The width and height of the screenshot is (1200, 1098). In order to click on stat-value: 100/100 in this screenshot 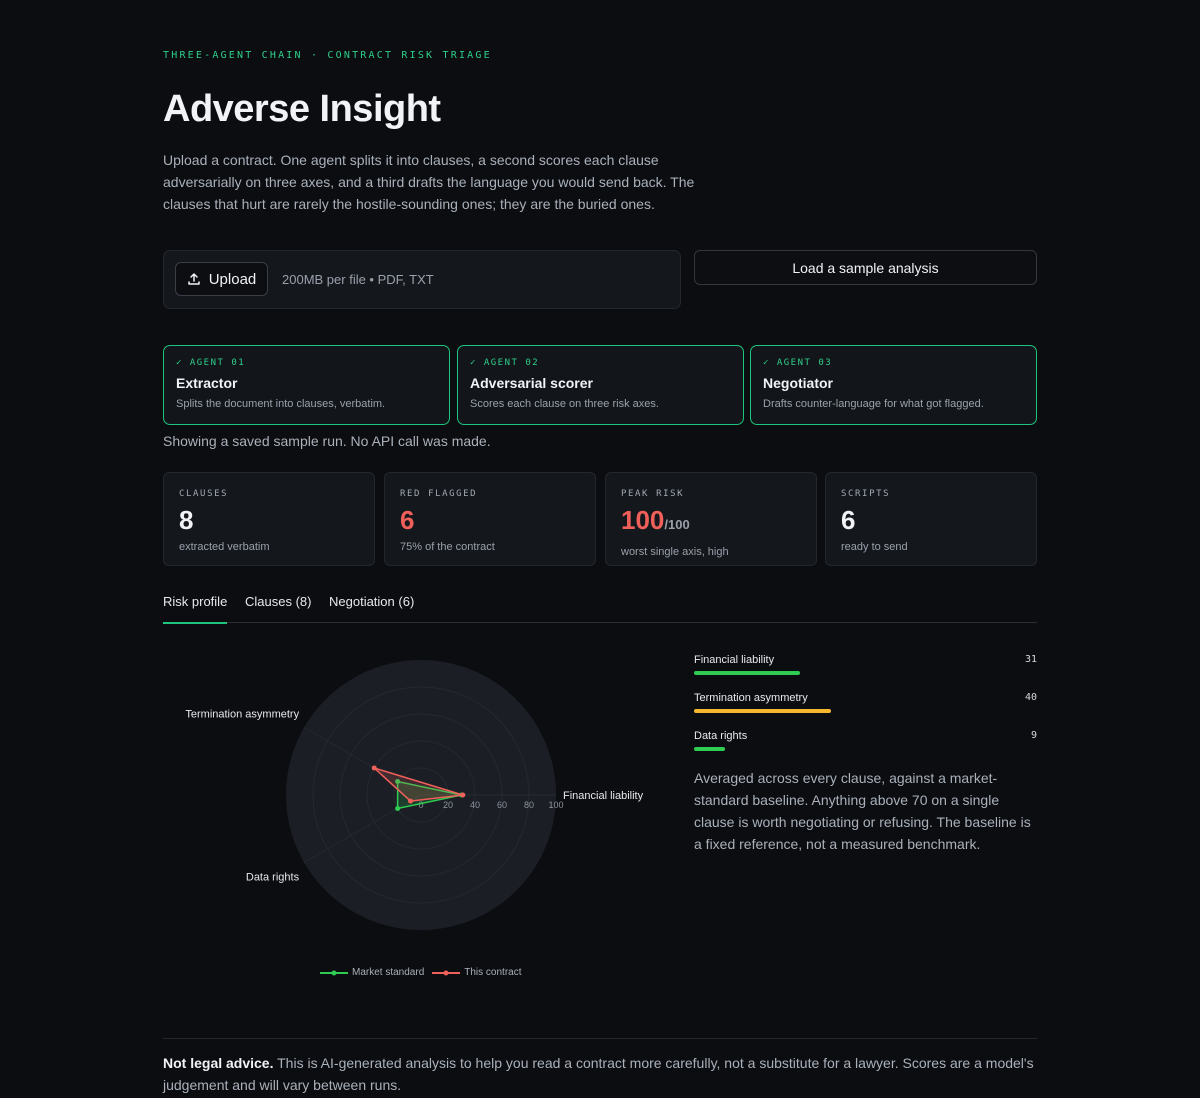, I will do `click(655, 520)`.